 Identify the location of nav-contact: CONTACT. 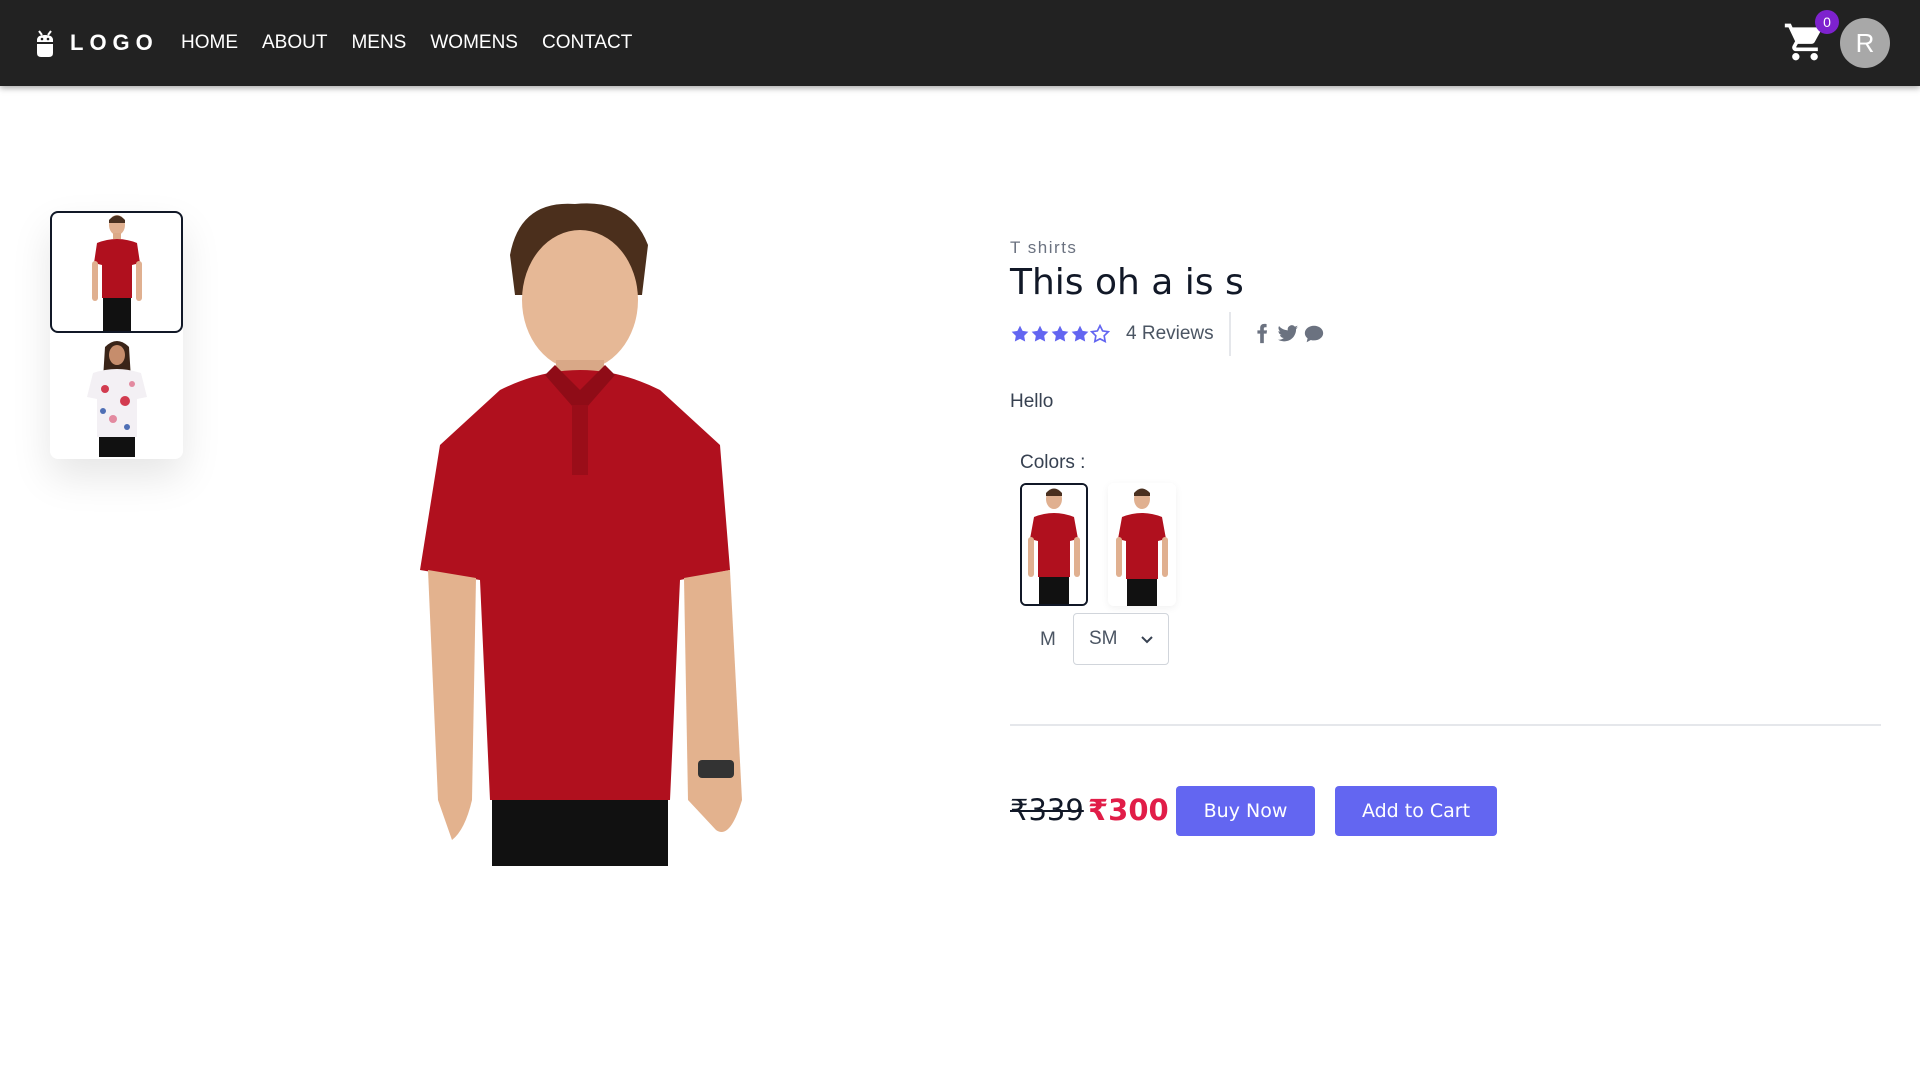
(587, 43).